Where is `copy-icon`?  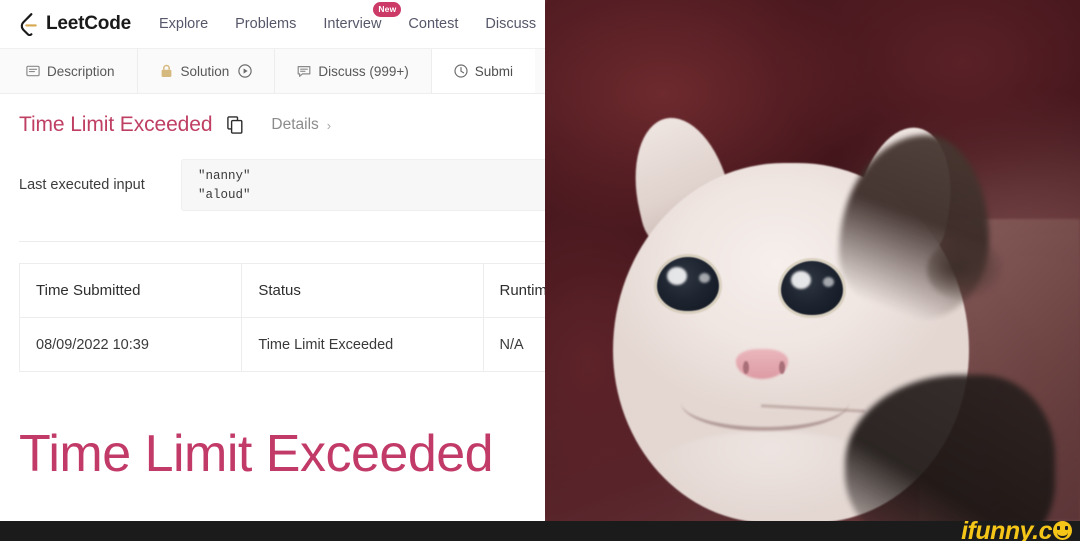 copy-icon is located at coordinates (235, 125).